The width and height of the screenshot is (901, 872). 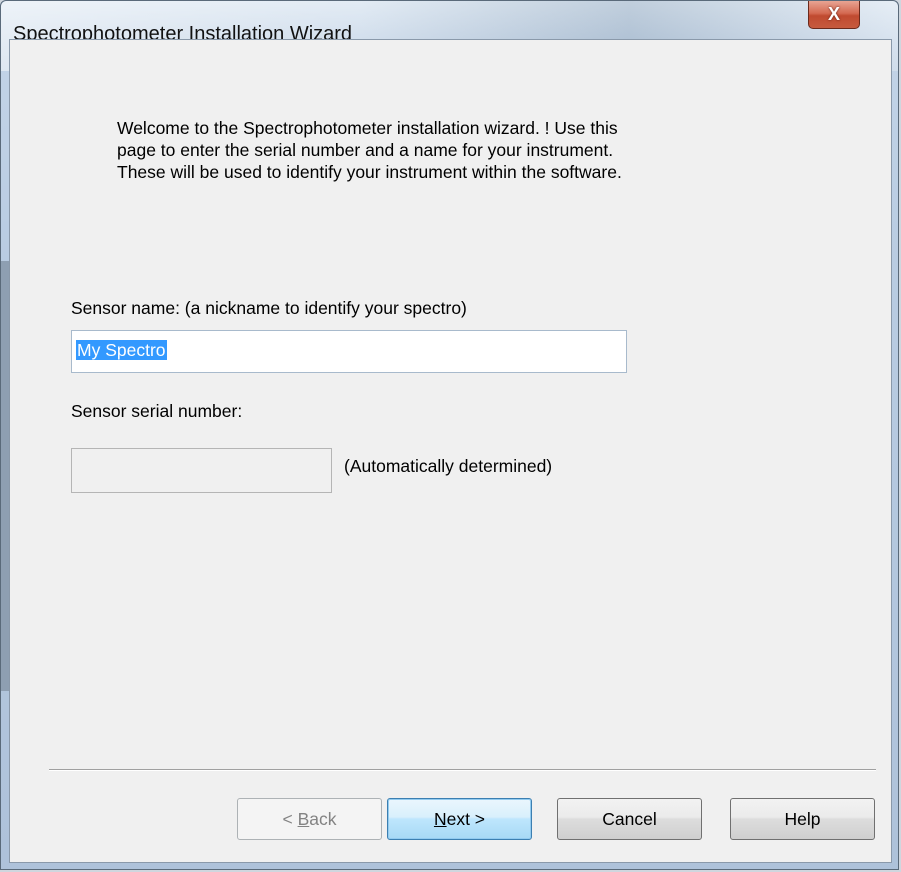 I want to click on back-rest: ack, so click(x=323, y=818).